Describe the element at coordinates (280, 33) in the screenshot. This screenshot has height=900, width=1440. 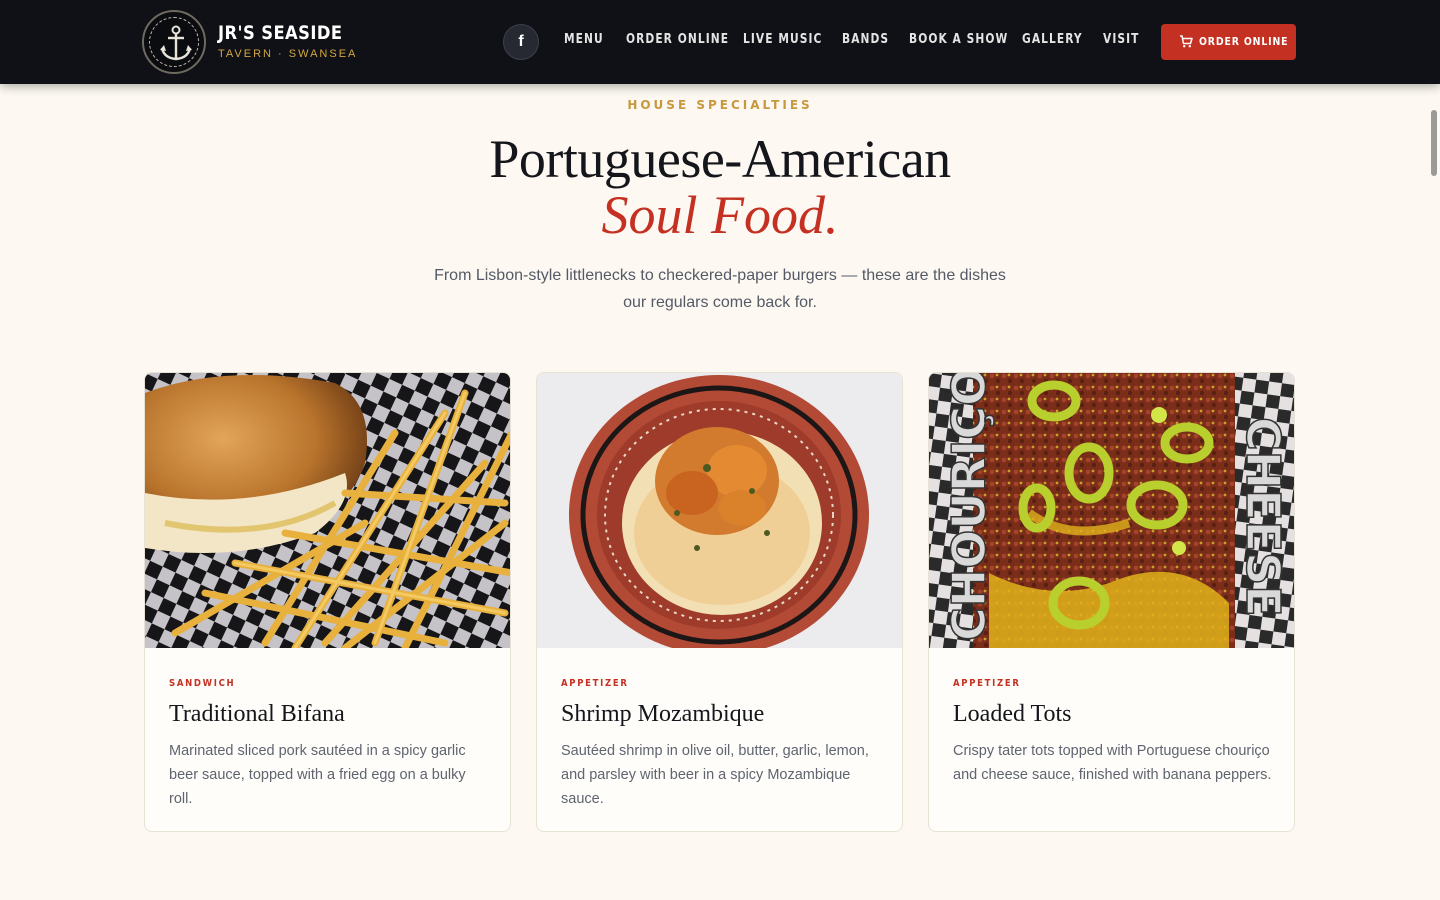
I see `brand-name: JR'S SEASIDE` at that location.